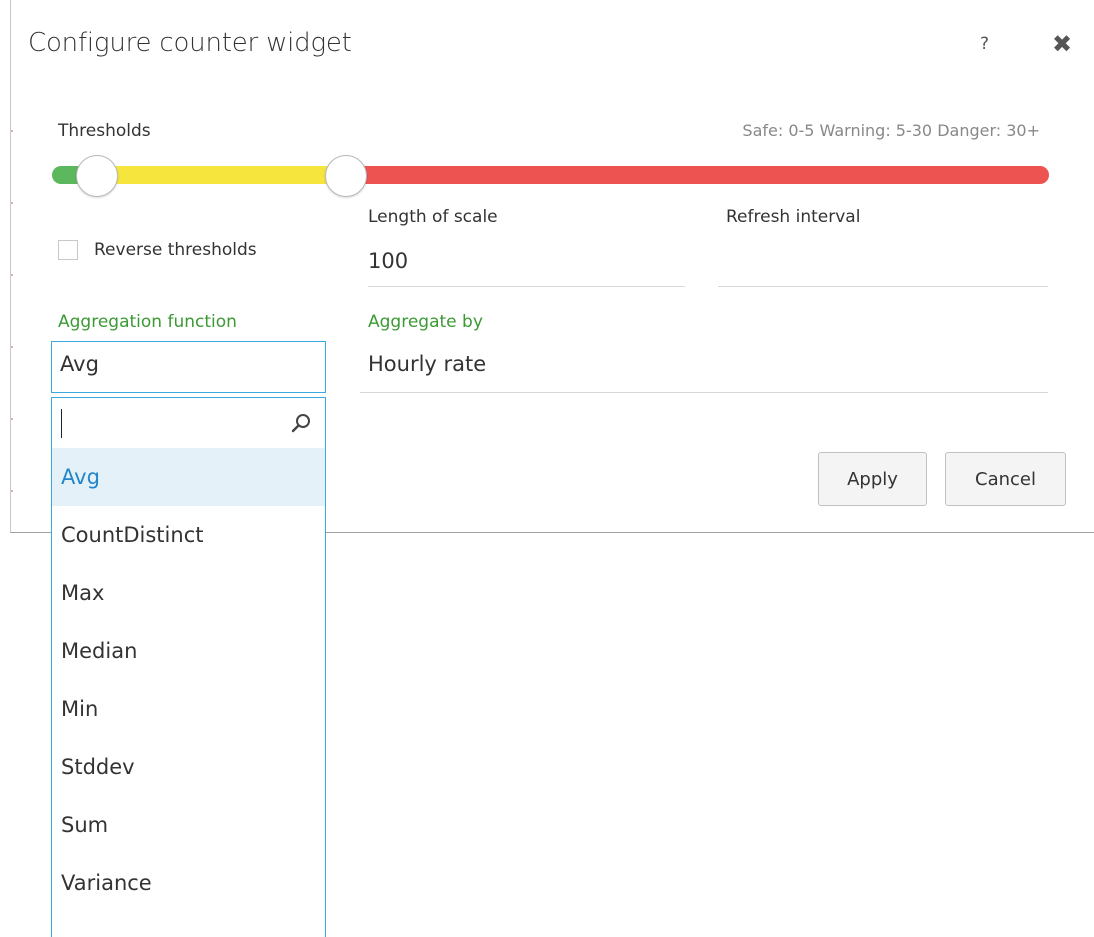 The image size is (1094, 937). Describe the element at coordinates (104, 131) in the screenshot. I see `thresholds-label: Thresholds` at that location.